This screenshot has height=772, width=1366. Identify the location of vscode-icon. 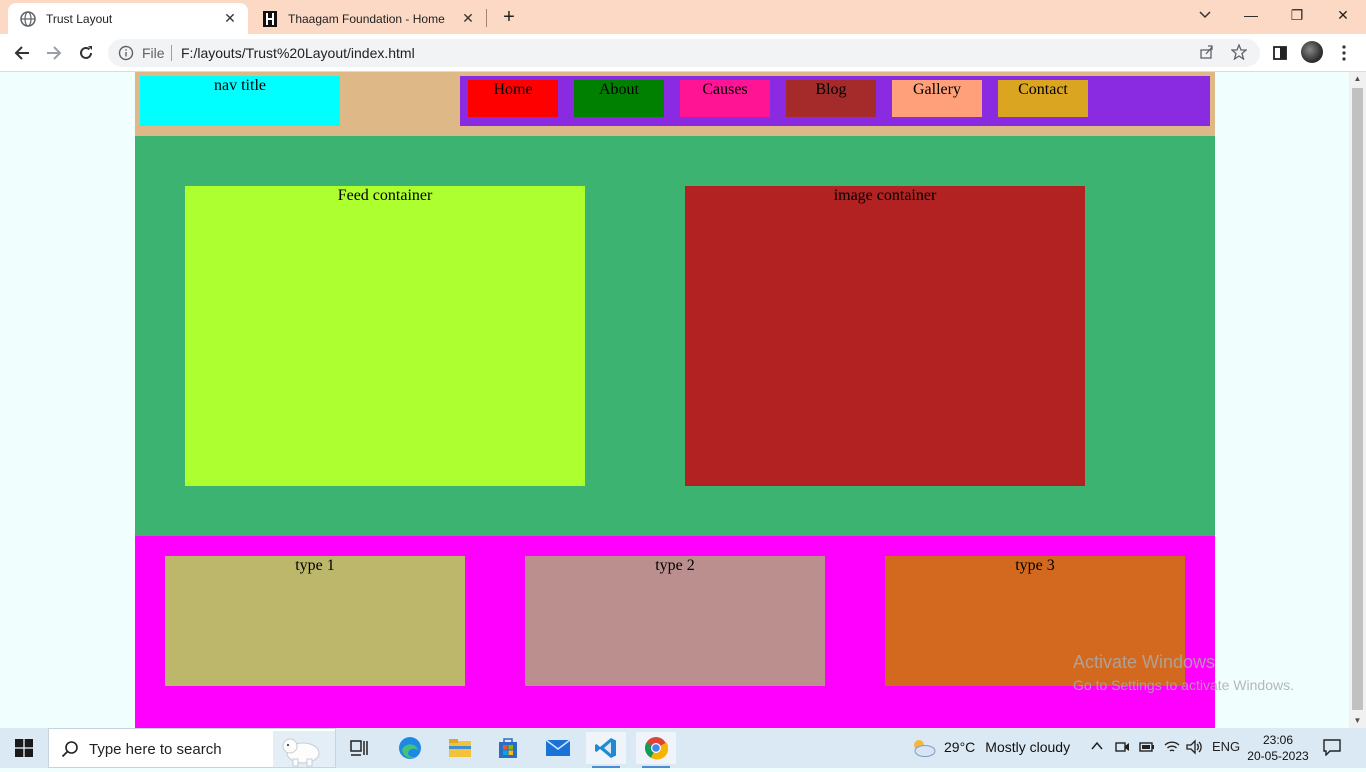
(606, 750).